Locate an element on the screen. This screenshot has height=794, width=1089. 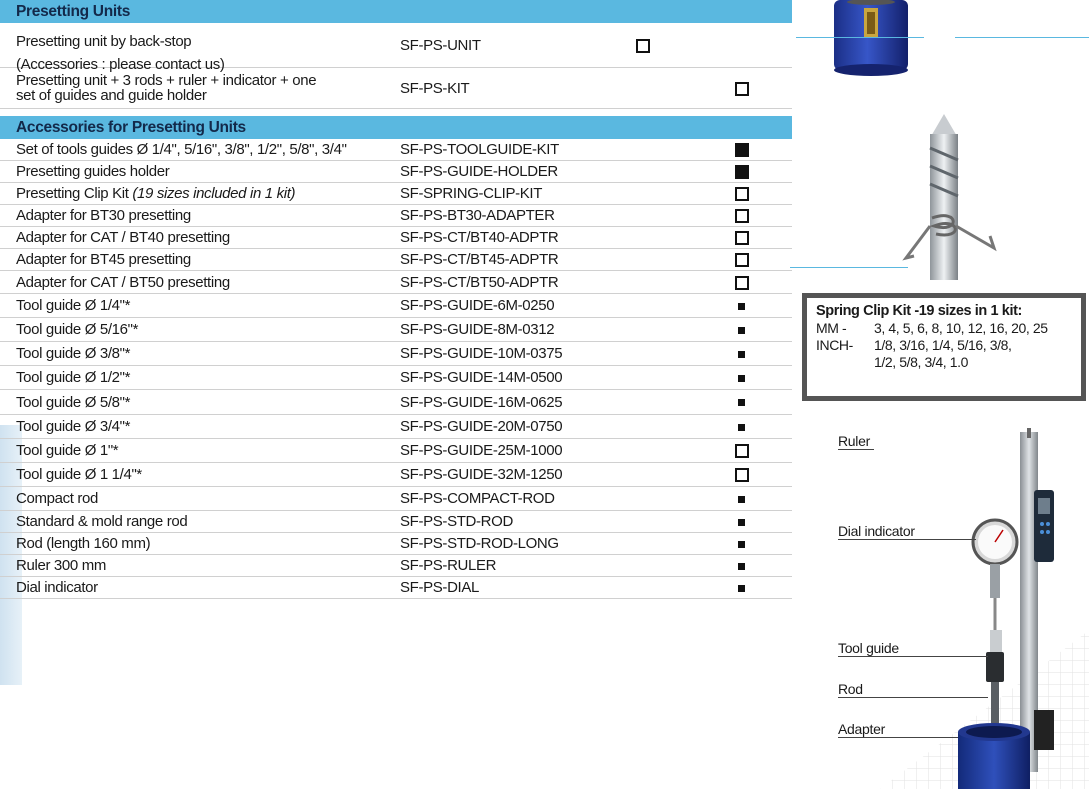
desc-text: Adapter for CAT / BT50 presetting is located at coordinates (123, 282).